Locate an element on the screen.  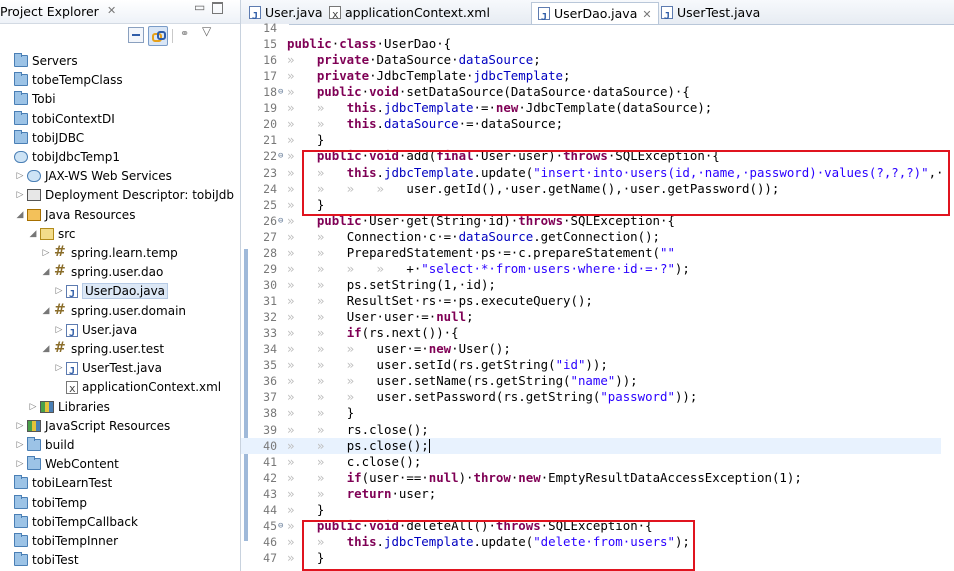
code-token: » » » is located at coordinates (332, 397).